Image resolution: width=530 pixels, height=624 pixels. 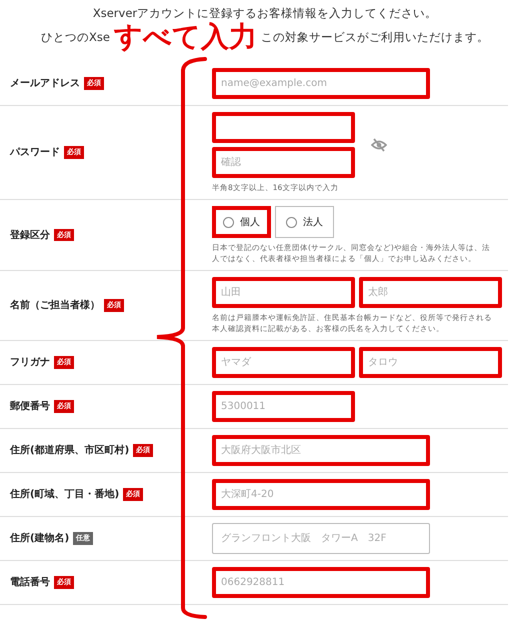 I want to click on field-label: 住所(町域、丁目・番地), so click(x=65, y=495).